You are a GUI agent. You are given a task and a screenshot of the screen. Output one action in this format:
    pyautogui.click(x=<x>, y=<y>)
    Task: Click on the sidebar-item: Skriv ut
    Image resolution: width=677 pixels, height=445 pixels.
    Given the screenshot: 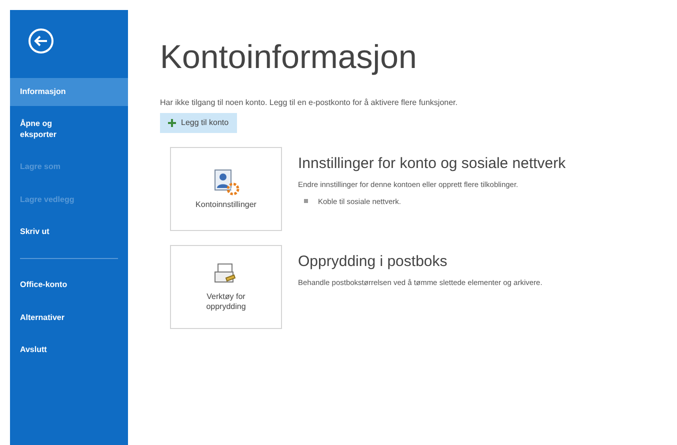 What is the action you would take?
    pyautogui.click(x=69, y=232)
    